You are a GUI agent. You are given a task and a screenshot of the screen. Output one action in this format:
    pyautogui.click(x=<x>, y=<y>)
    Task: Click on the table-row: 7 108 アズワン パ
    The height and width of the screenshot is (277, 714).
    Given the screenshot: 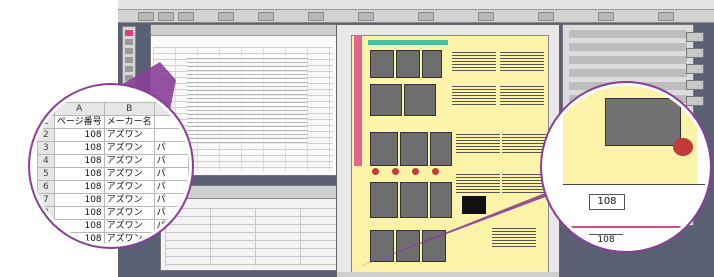 What is the action you would take?
    pyautogui.click(x=113, y=200)
    